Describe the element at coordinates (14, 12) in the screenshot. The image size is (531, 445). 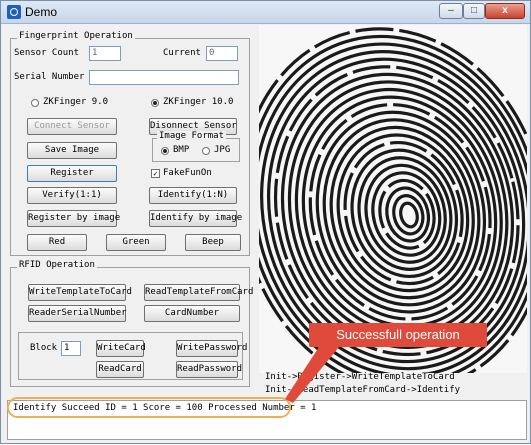
I see `app-icon` at that location.